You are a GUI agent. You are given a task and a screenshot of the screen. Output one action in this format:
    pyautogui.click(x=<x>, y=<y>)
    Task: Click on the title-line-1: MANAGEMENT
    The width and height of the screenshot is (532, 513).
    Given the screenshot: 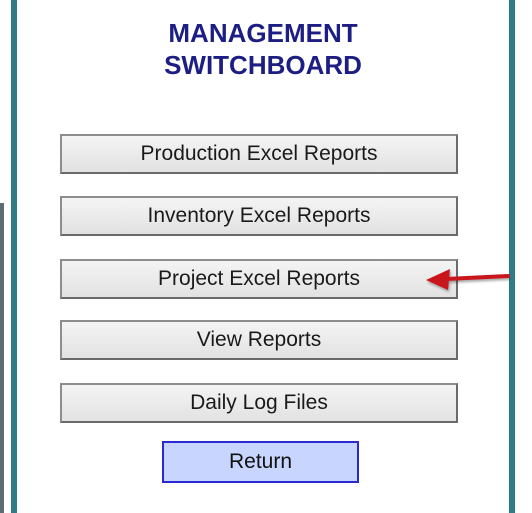 What is the action you would take?
    pyautogui.click(x=263, y=33)
    